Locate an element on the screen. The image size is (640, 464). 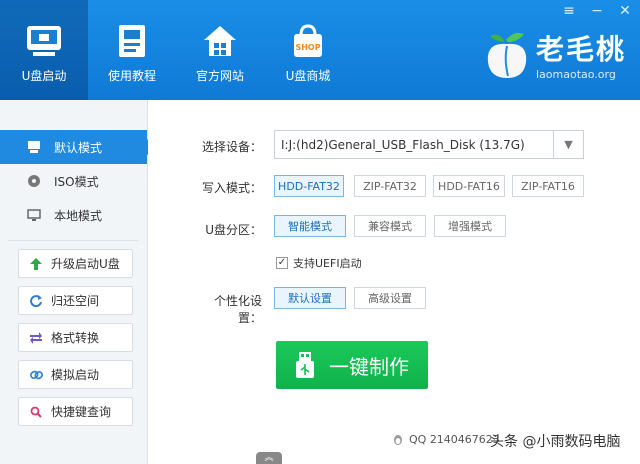
up-arrow-icon is located at coordinates (36, 264).